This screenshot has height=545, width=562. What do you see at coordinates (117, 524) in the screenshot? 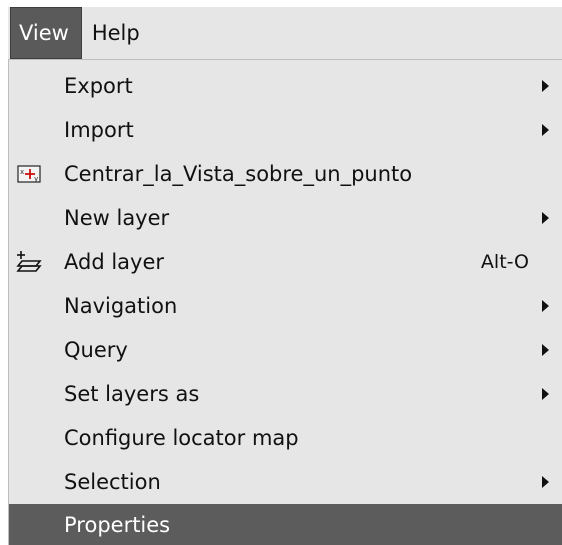
I see `menu-item-properties-label: Properties` at bounding box center [117, 524].